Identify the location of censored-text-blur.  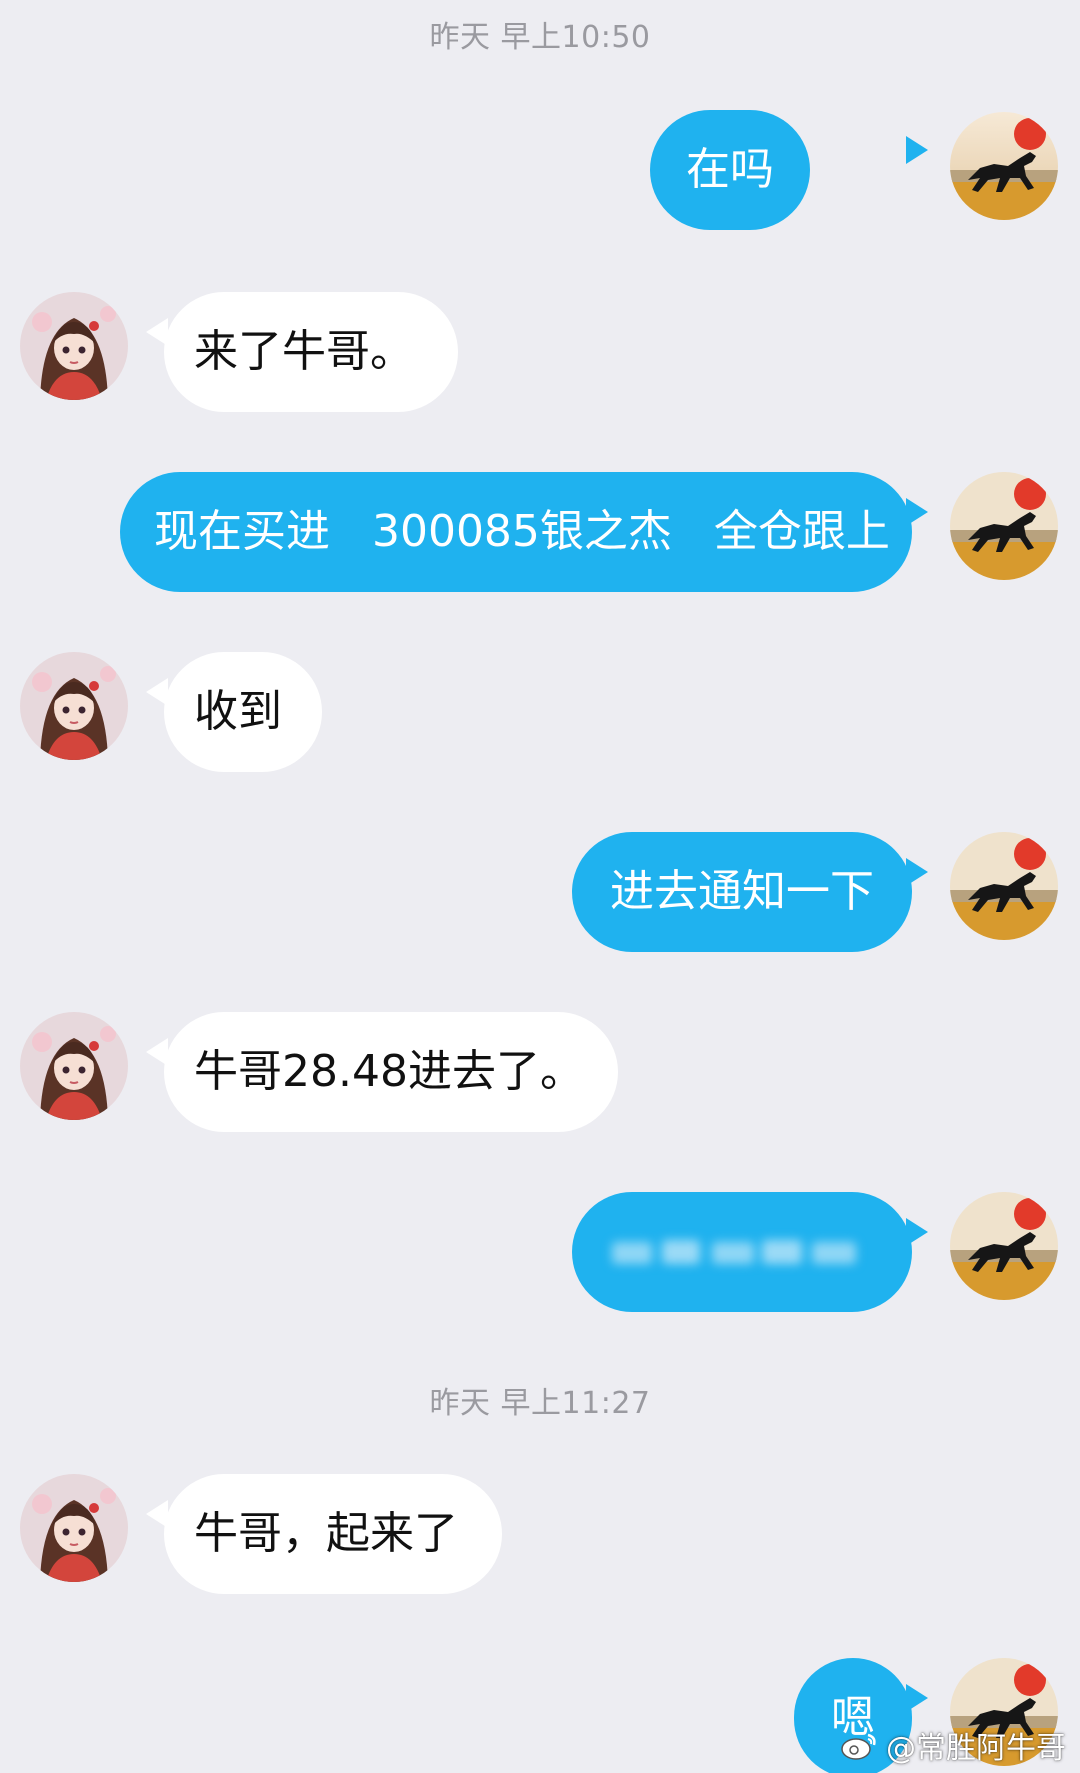
(734, 1252).